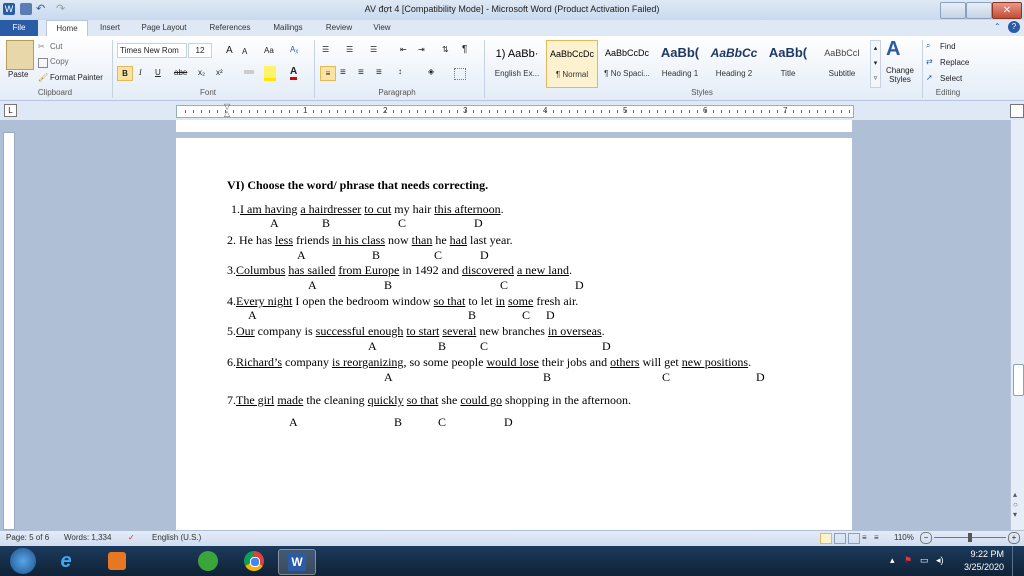 Image resolution: width=1024 pixels, height=576 pixels. Describe the element at coordinates (325, 49) in the screenshot. I see `bullets-icon: ☰` at that location.